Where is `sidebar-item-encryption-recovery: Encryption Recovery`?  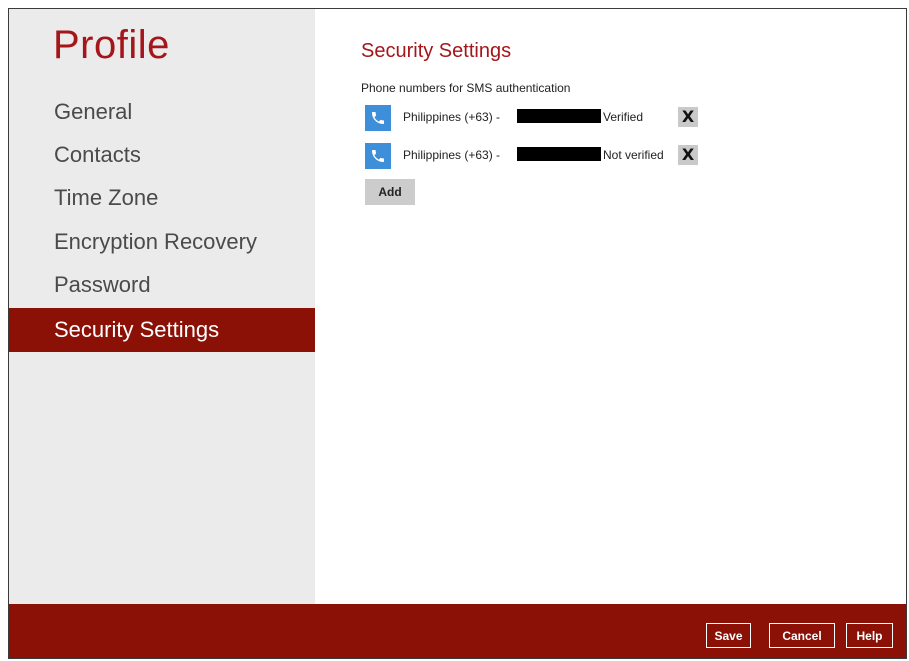
sidebar-item-encryption-recovery: Encryption Recovery is located at coordinates (162, 242).